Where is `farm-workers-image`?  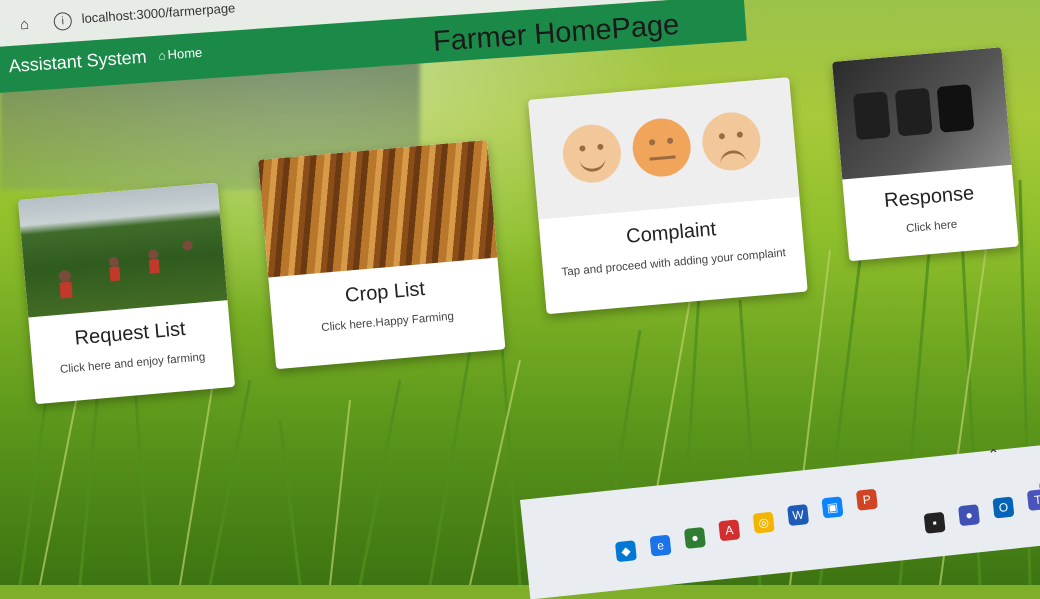
farm-workers-image is located at coordinates (123, 250).